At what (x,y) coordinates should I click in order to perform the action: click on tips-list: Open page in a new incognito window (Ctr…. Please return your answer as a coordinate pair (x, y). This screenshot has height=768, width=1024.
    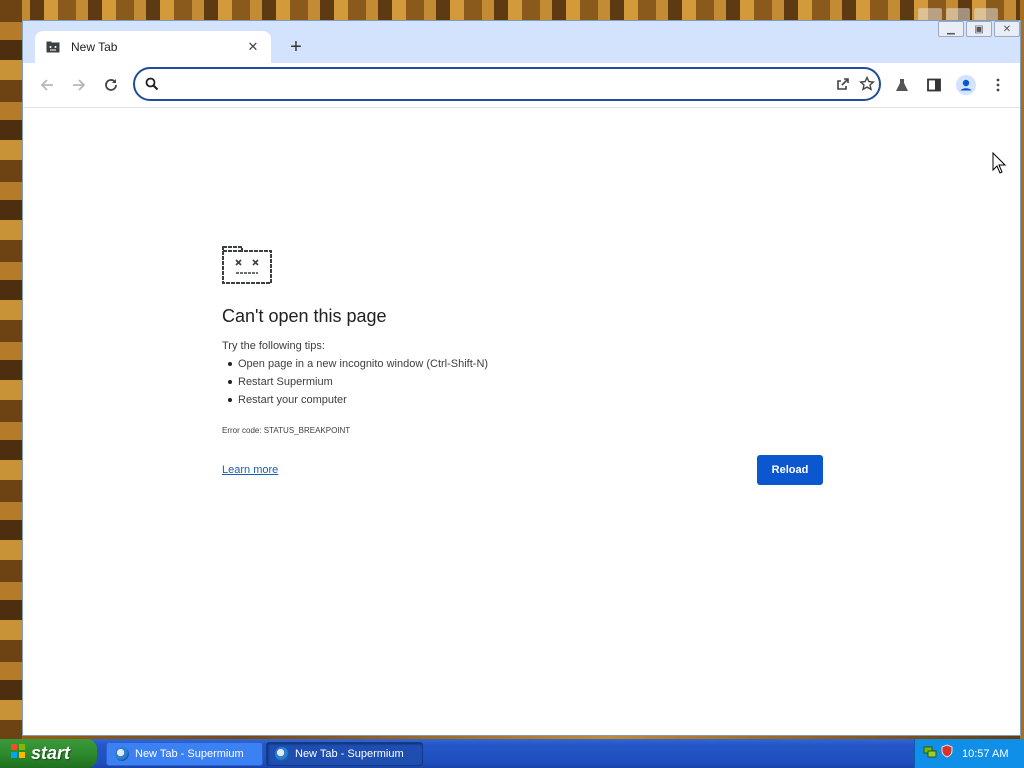
    Looking at the image, I should click on (357, 384).